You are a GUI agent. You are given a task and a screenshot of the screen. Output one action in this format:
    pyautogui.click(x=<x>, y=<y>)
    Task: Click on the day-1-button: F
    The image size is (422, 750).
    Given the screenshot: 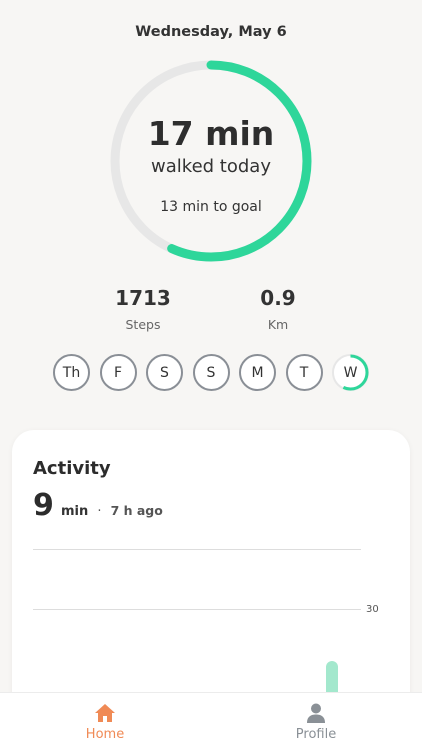 What is the action you would take?
    pyautogui.click(x=118, y=372)
    